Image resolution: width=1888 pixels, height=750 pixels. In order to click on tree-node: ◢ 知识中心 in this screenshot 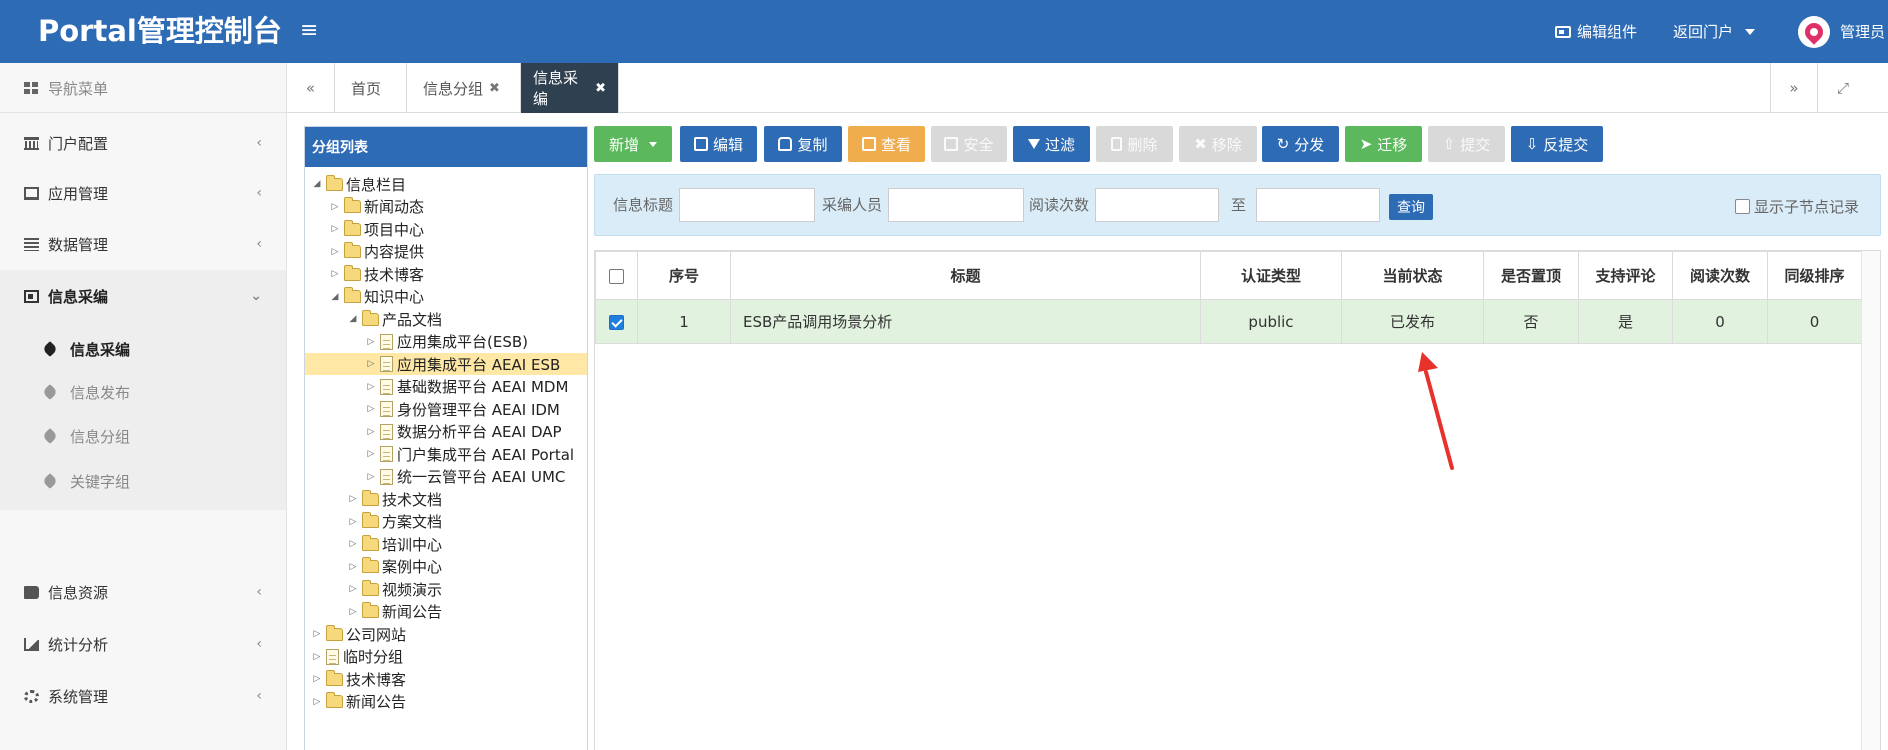, I will do `click(376, 297)`.